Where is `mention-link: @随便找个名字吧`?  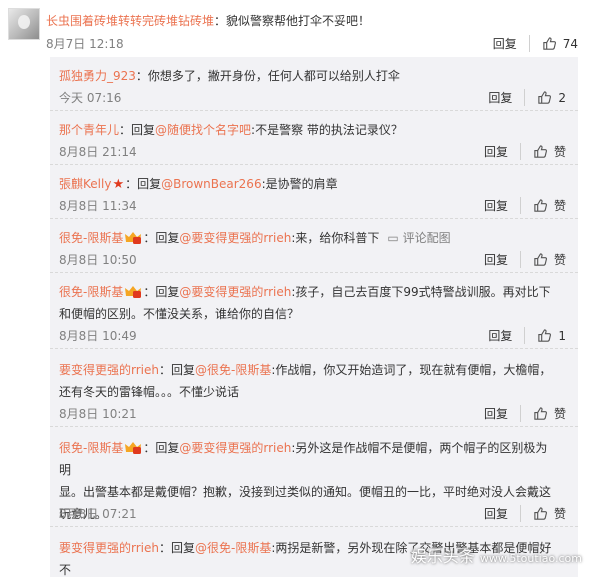 mention-link: @随便找个名字吧 is located at coordinates (203, 130).